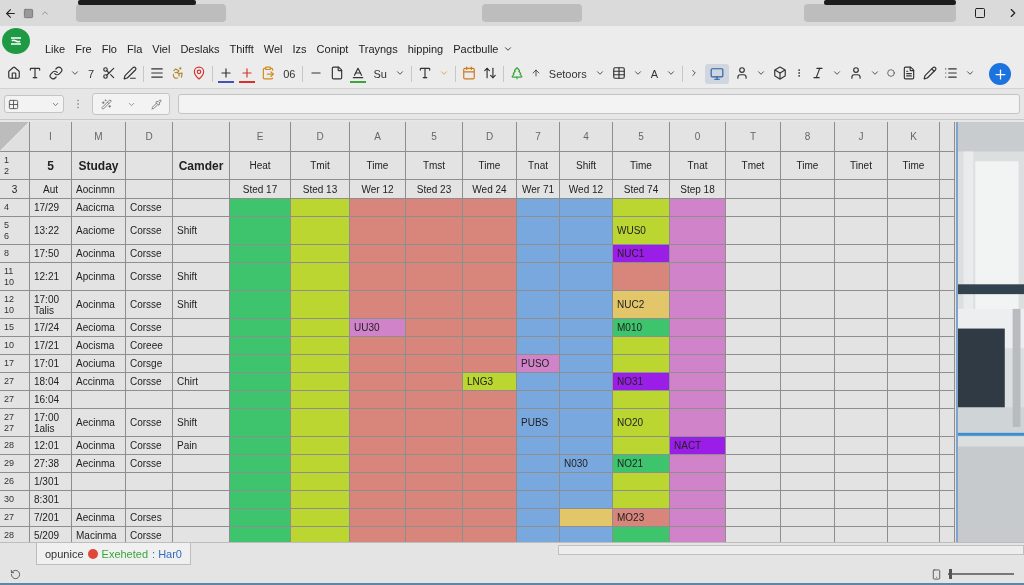 The height and width of the screenshot is (585, 1024). I want to click on column-header: J, so click(861, 137).